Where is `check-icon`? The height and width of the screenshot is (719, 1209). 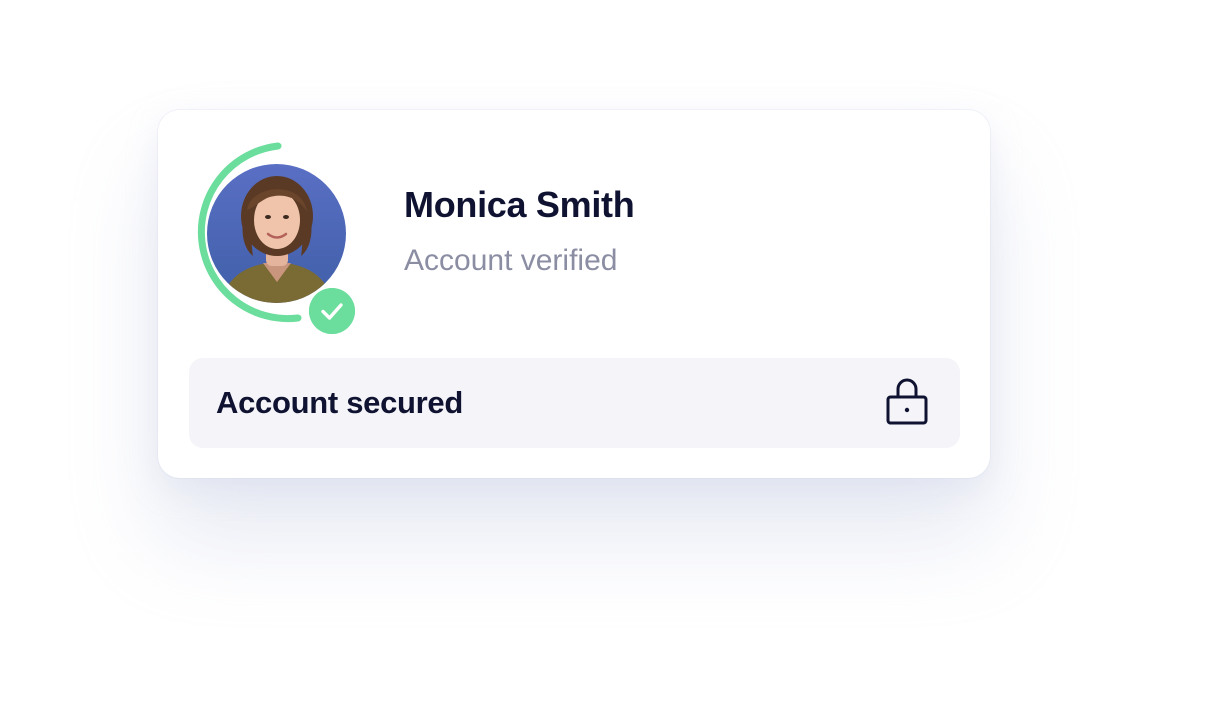
check-icon is located at coordinates (332, 311).